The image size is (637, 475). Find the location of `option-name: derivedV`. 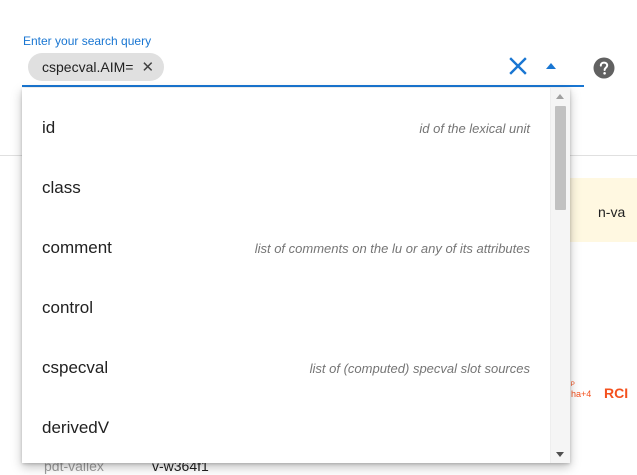

option-name: derivedV is located at coordinates (76, 427).